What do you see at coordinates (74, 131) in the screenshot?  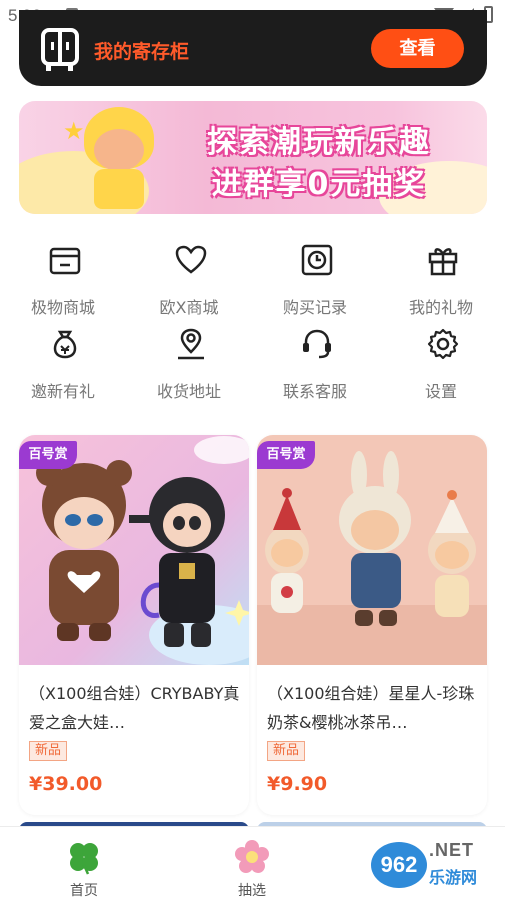 I see `star-icon: ★` at bounding box center [74, 131].